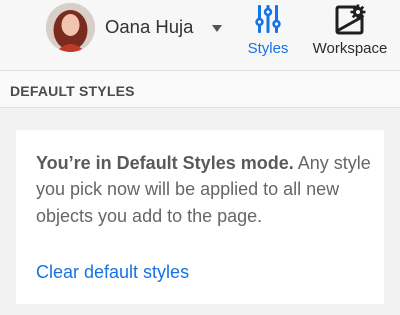 This screenshot has width=400, height=315. What do you see at coordinates (72, 91) in the screenshot?
I see `section-title: DEFAULT STYLES` at bounding box center [72, 91].